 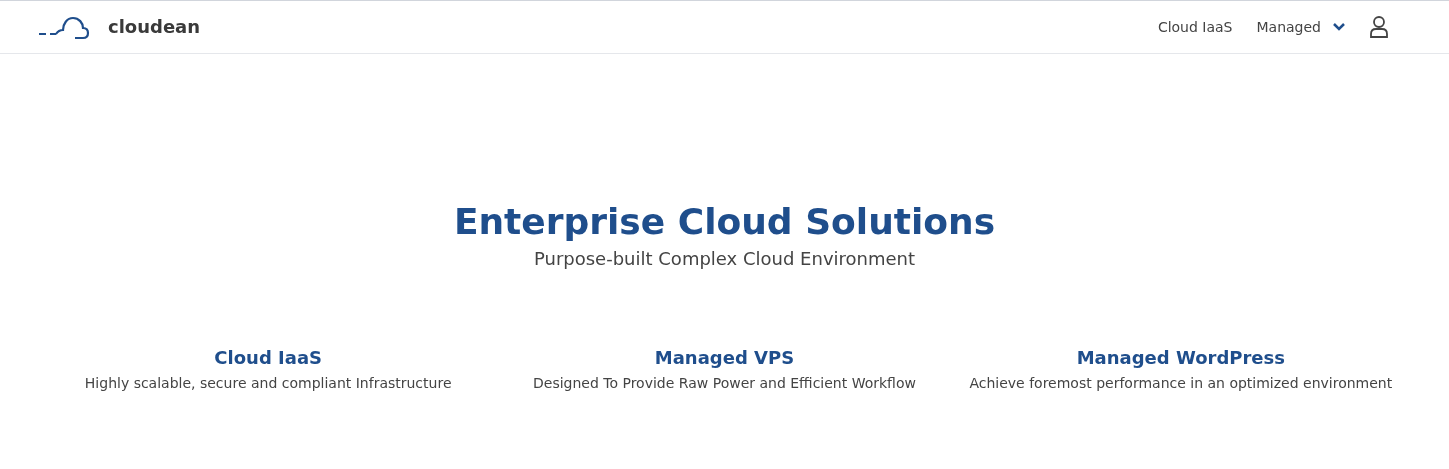 I want to click on hero-subtitle: Purpose-built Complex Cloud Environment, so click(x=724, y=259).